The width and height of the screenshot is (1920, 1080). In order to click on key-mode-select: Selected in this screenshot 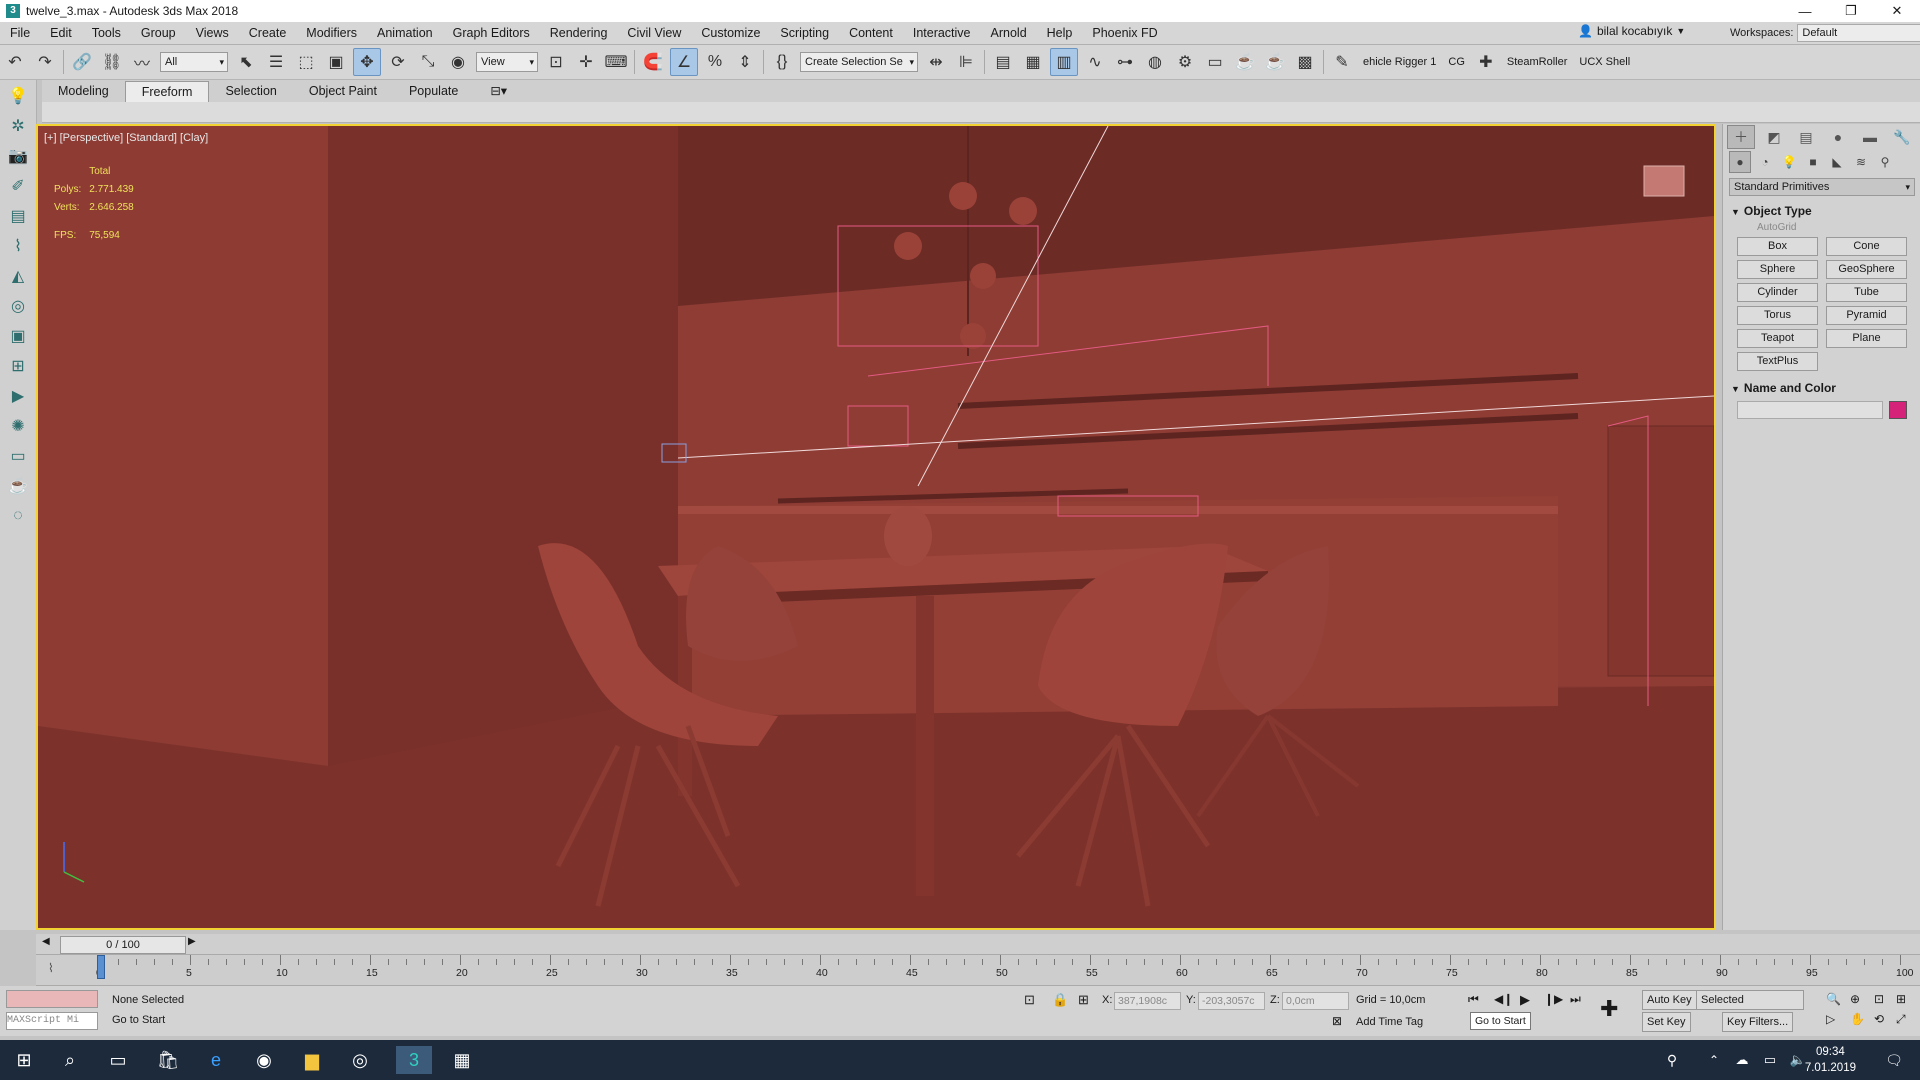, I will do `click(1750, 1000)`.